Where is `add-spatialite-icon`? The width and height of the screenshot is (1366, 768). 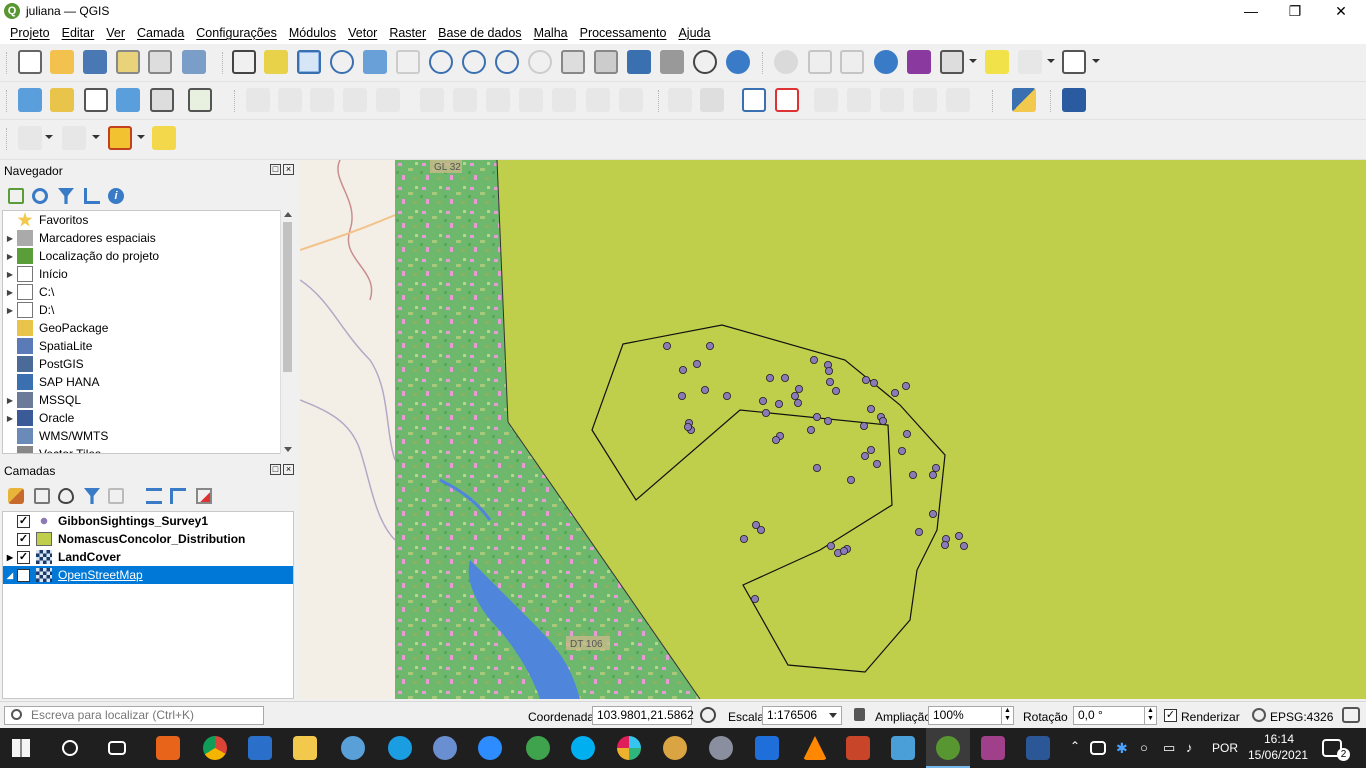 add-spatialite-icon is located at coordinates (128, 100).